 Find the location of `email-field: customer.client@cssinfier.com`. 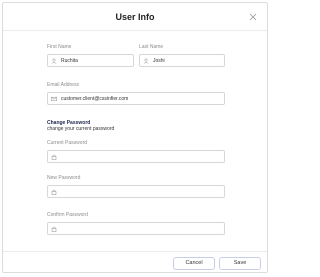

email-field: customer.client@cssinfier.com is located at coordinates (136, 98).